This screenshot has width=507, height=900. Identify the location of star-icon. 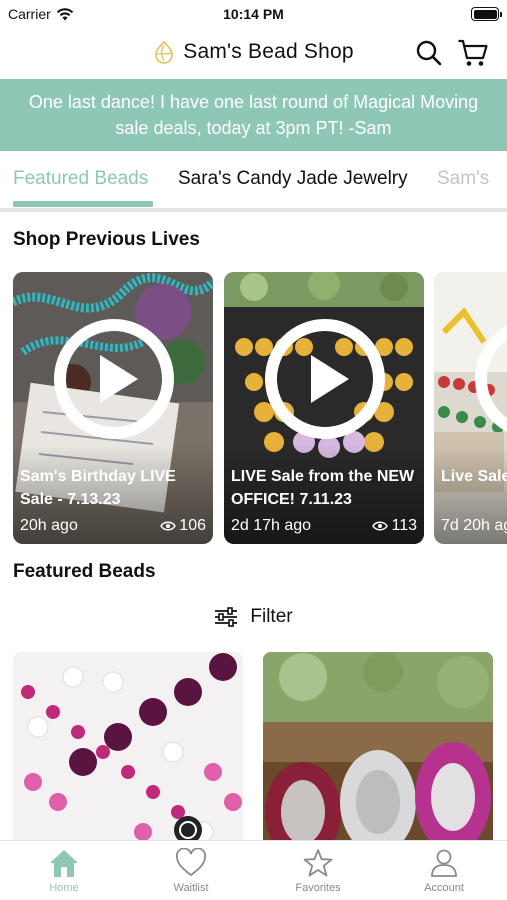
(318, 863).